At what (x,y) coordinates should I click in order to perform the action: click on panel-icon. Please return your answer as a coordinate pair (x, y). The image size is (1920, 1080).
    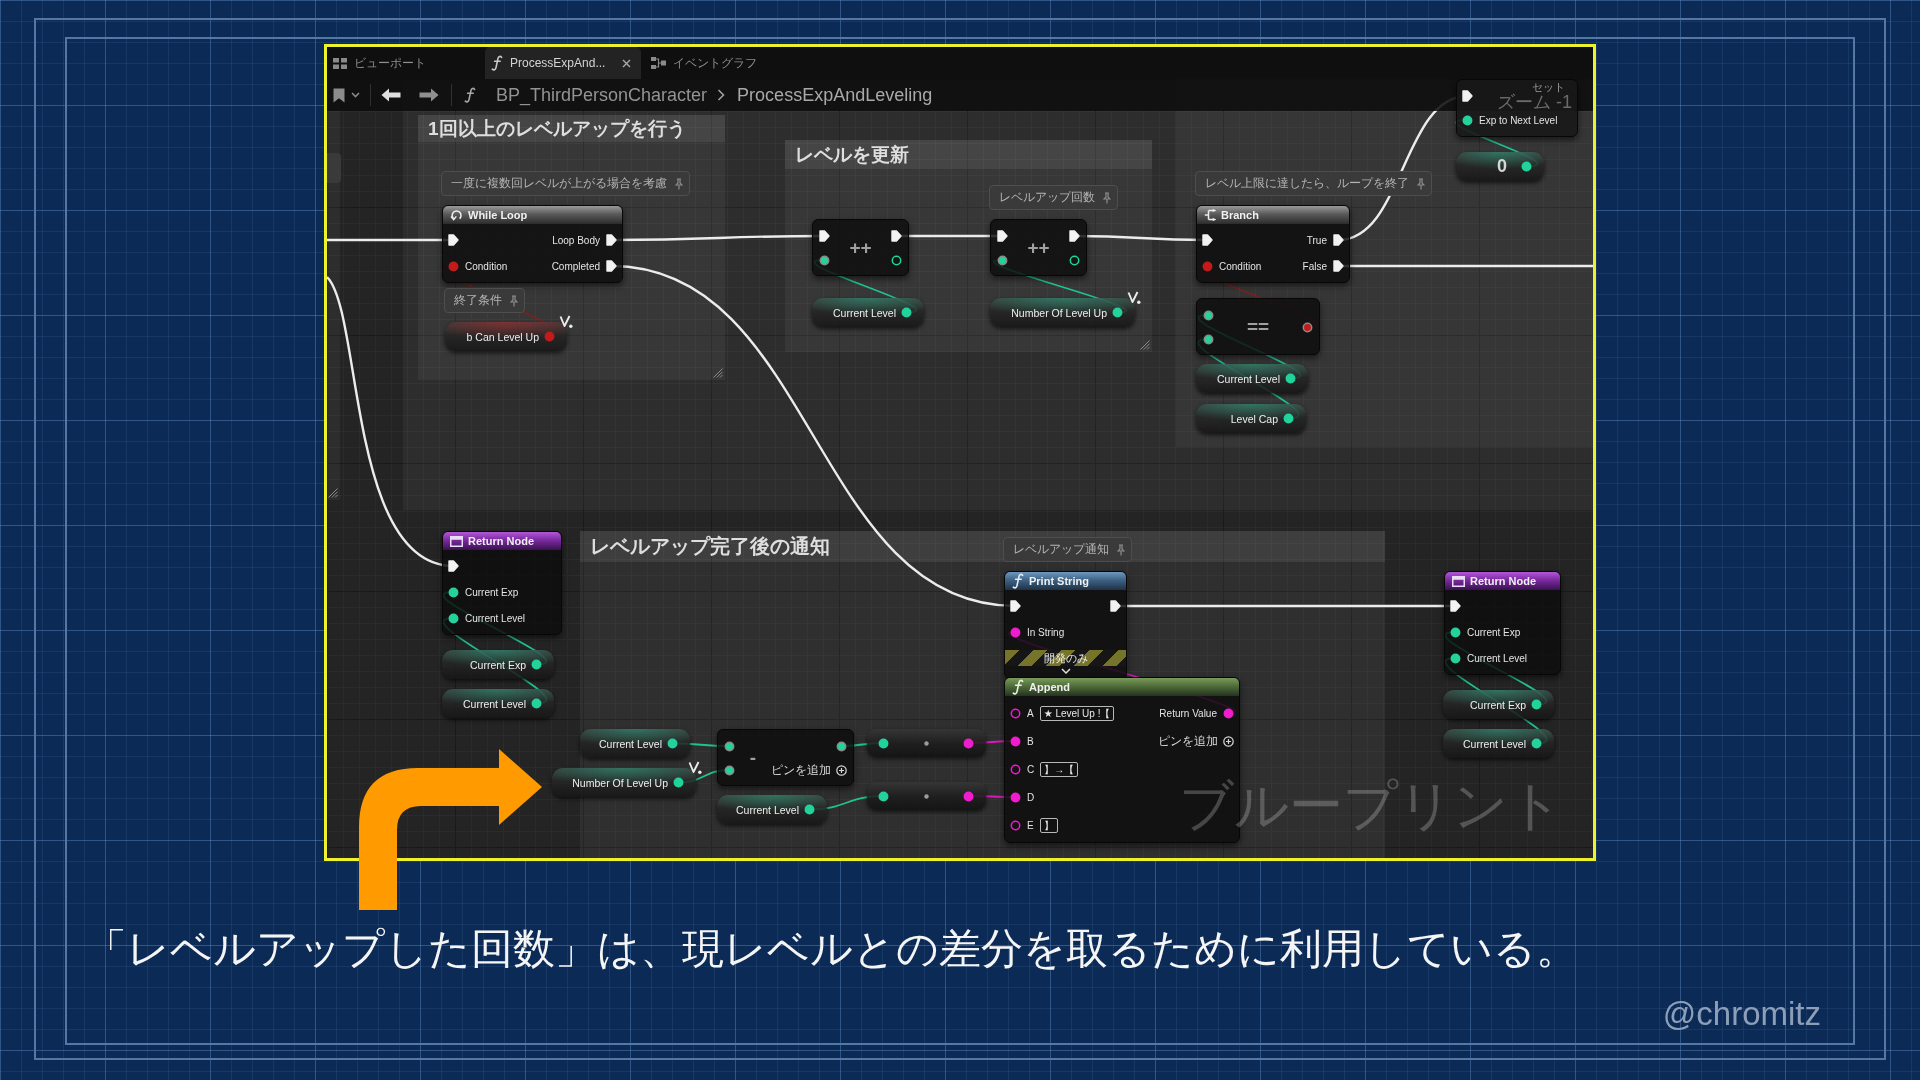
    Looking at the image, I should click on (456, 541).